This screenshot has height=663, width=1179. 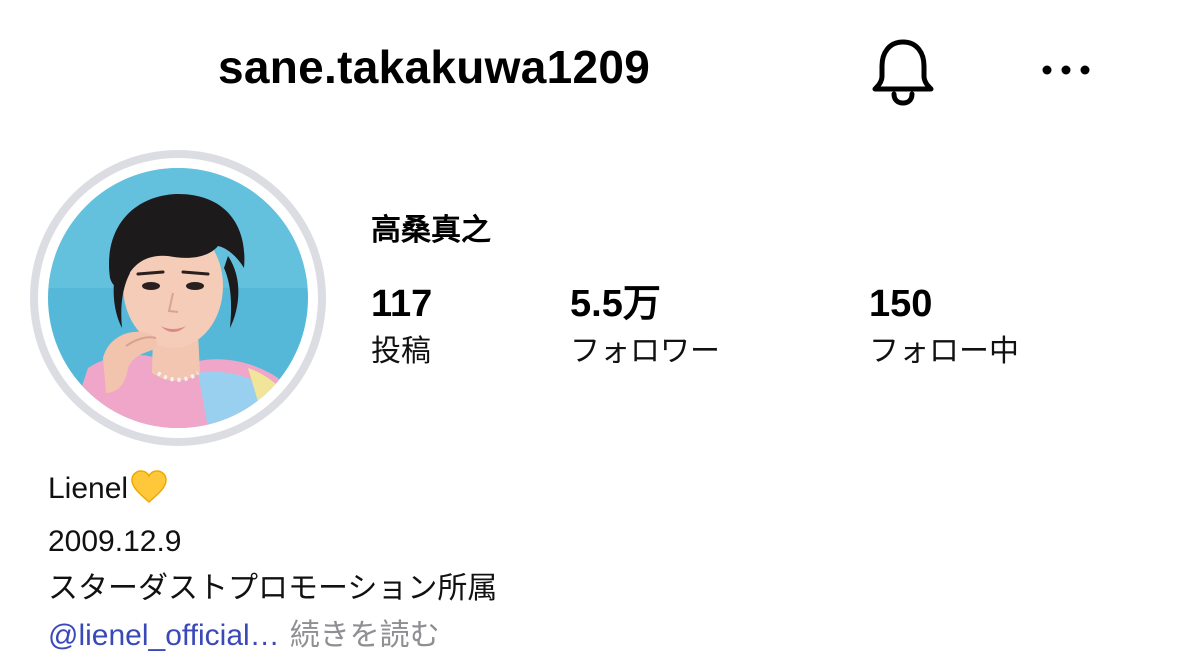 I want to click on following-count: 150, so click(x=901, y=304).